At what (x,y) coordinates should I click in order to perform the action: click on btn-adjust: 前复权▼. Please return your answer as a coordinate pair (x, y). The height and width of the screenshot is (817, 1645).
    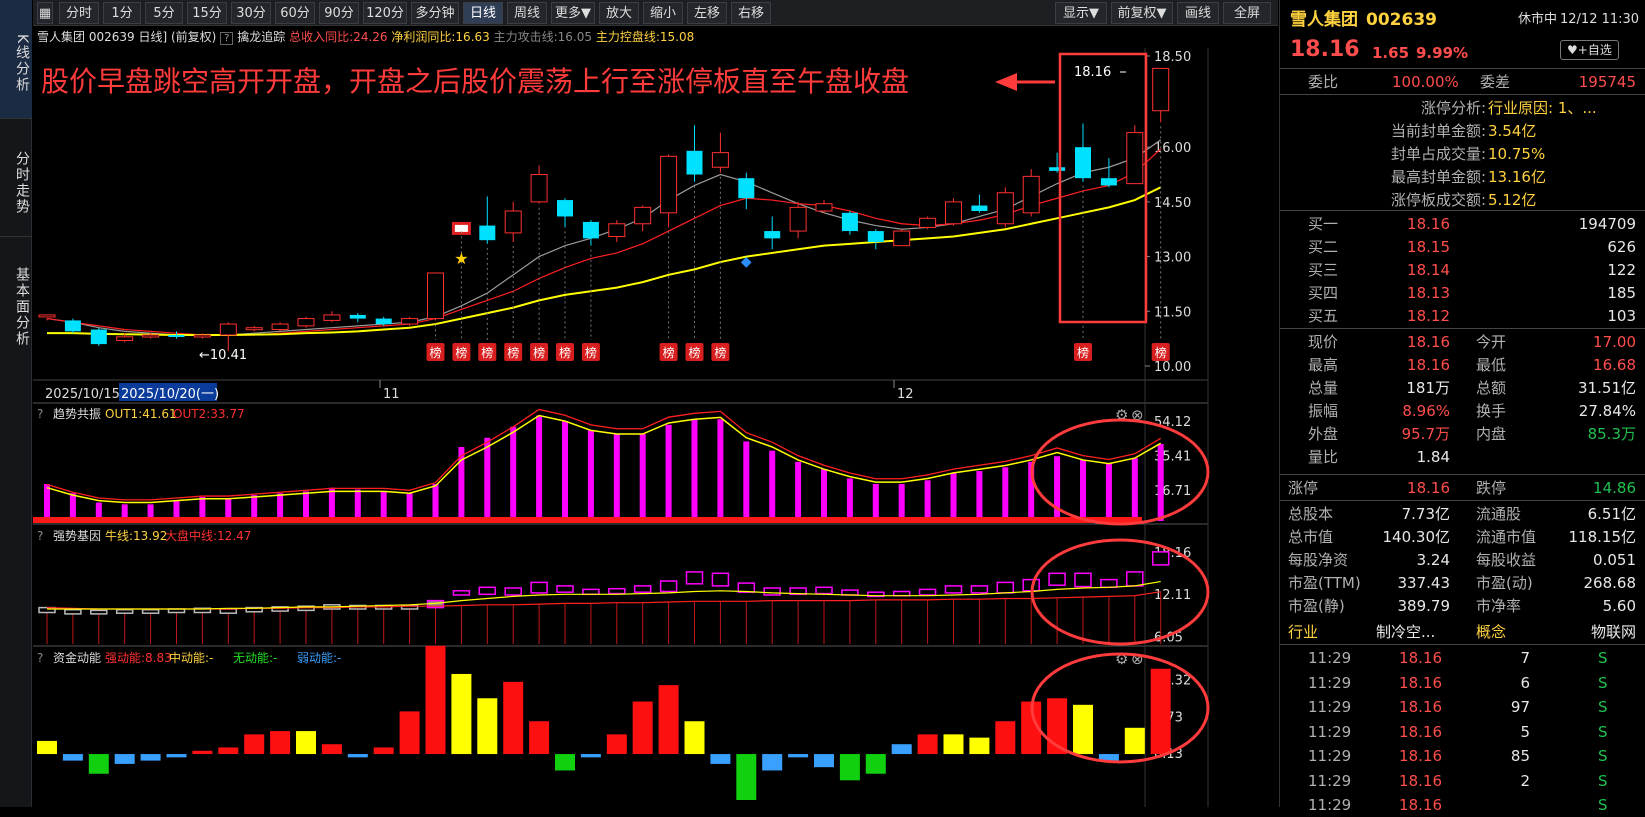
    Looking at the image, I should click on (1142, 13).